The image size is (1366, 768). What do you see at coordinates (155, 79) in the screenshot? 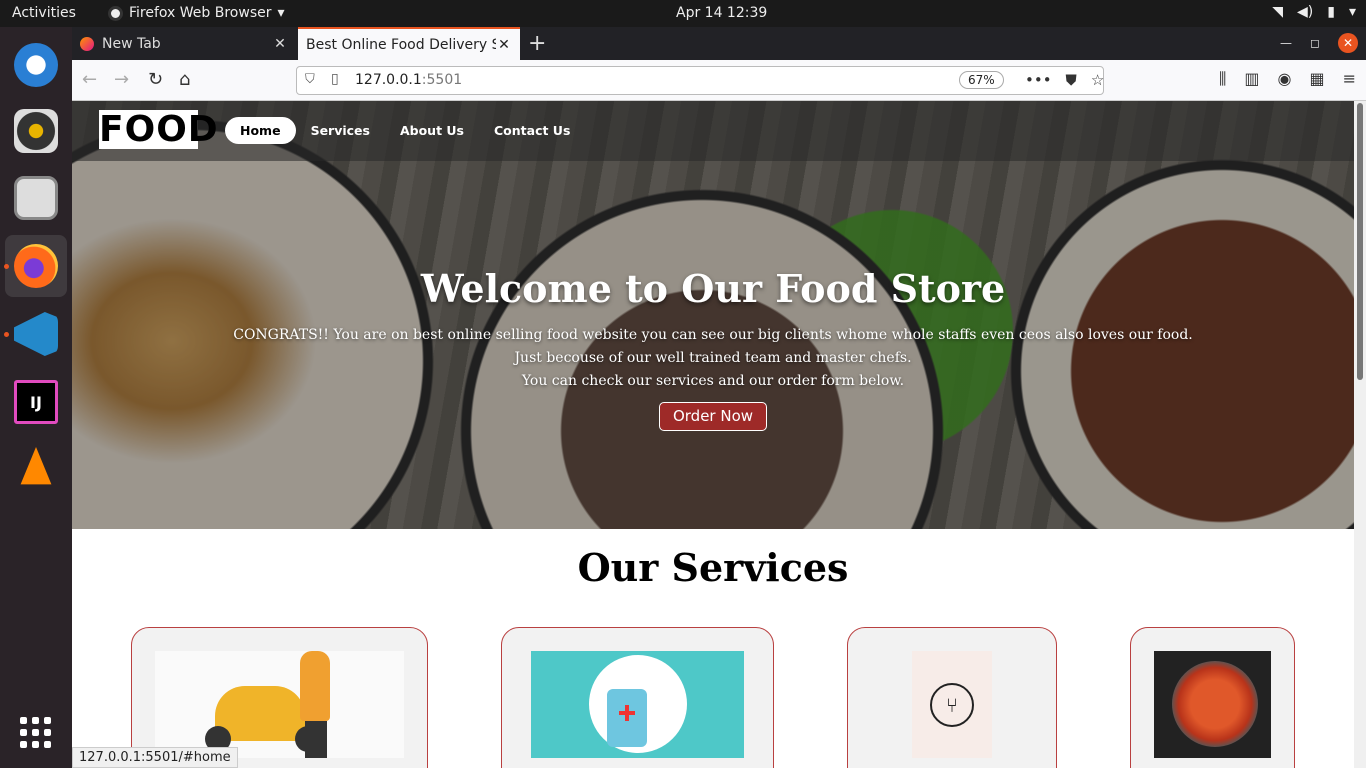
I see `reload-button: ↻` at bounding box center [155, 79].